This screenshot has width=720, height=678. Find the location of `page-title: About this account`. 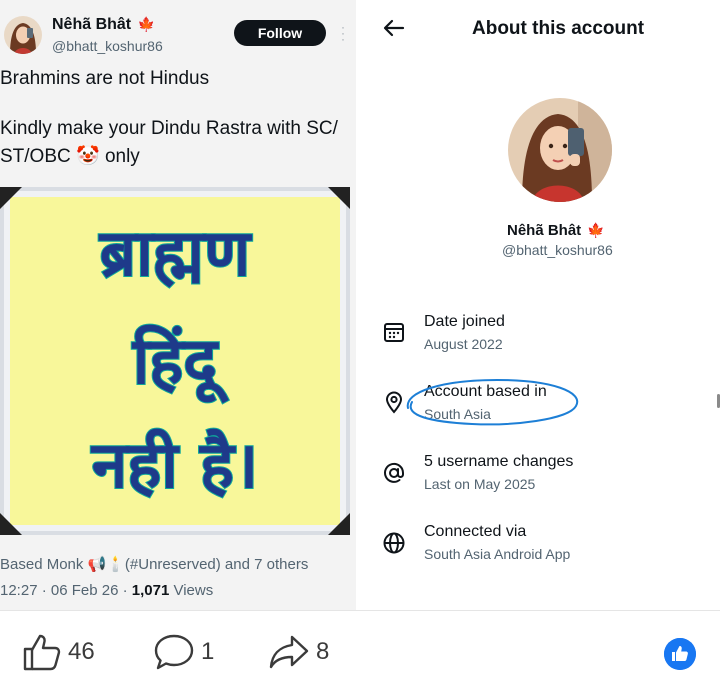

page-title: About this account is located at coordinates (558, 28).